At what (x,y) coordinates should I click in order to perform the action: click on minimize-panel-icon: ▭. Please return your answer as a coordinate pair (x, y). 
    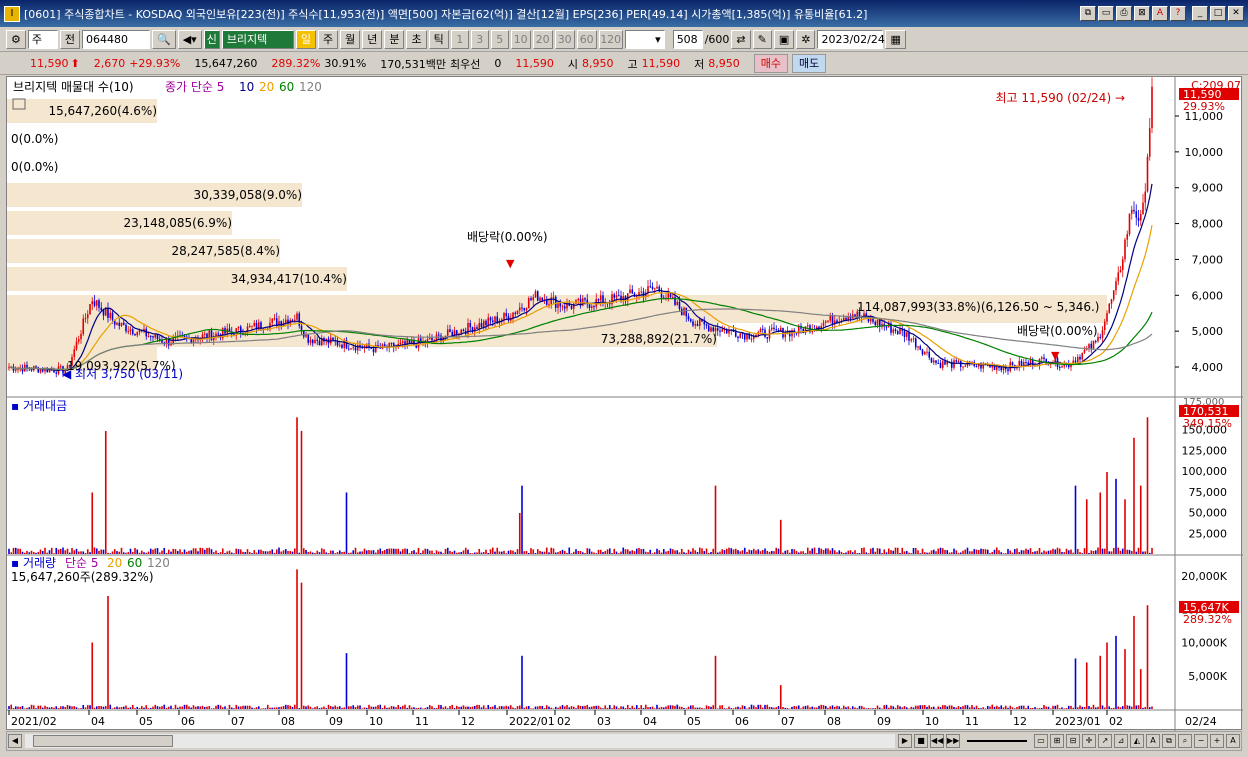
    Looking at the image, I should click on (1106, 13).